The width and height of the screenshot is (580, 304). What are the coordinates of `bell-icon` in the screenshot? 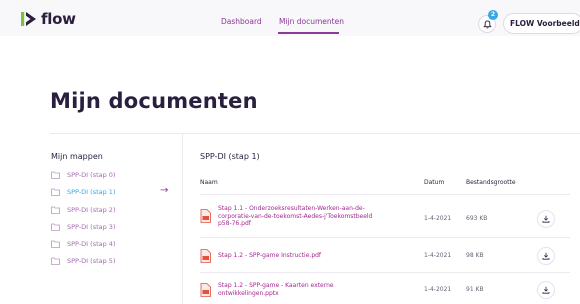 It's located at (487, 23).